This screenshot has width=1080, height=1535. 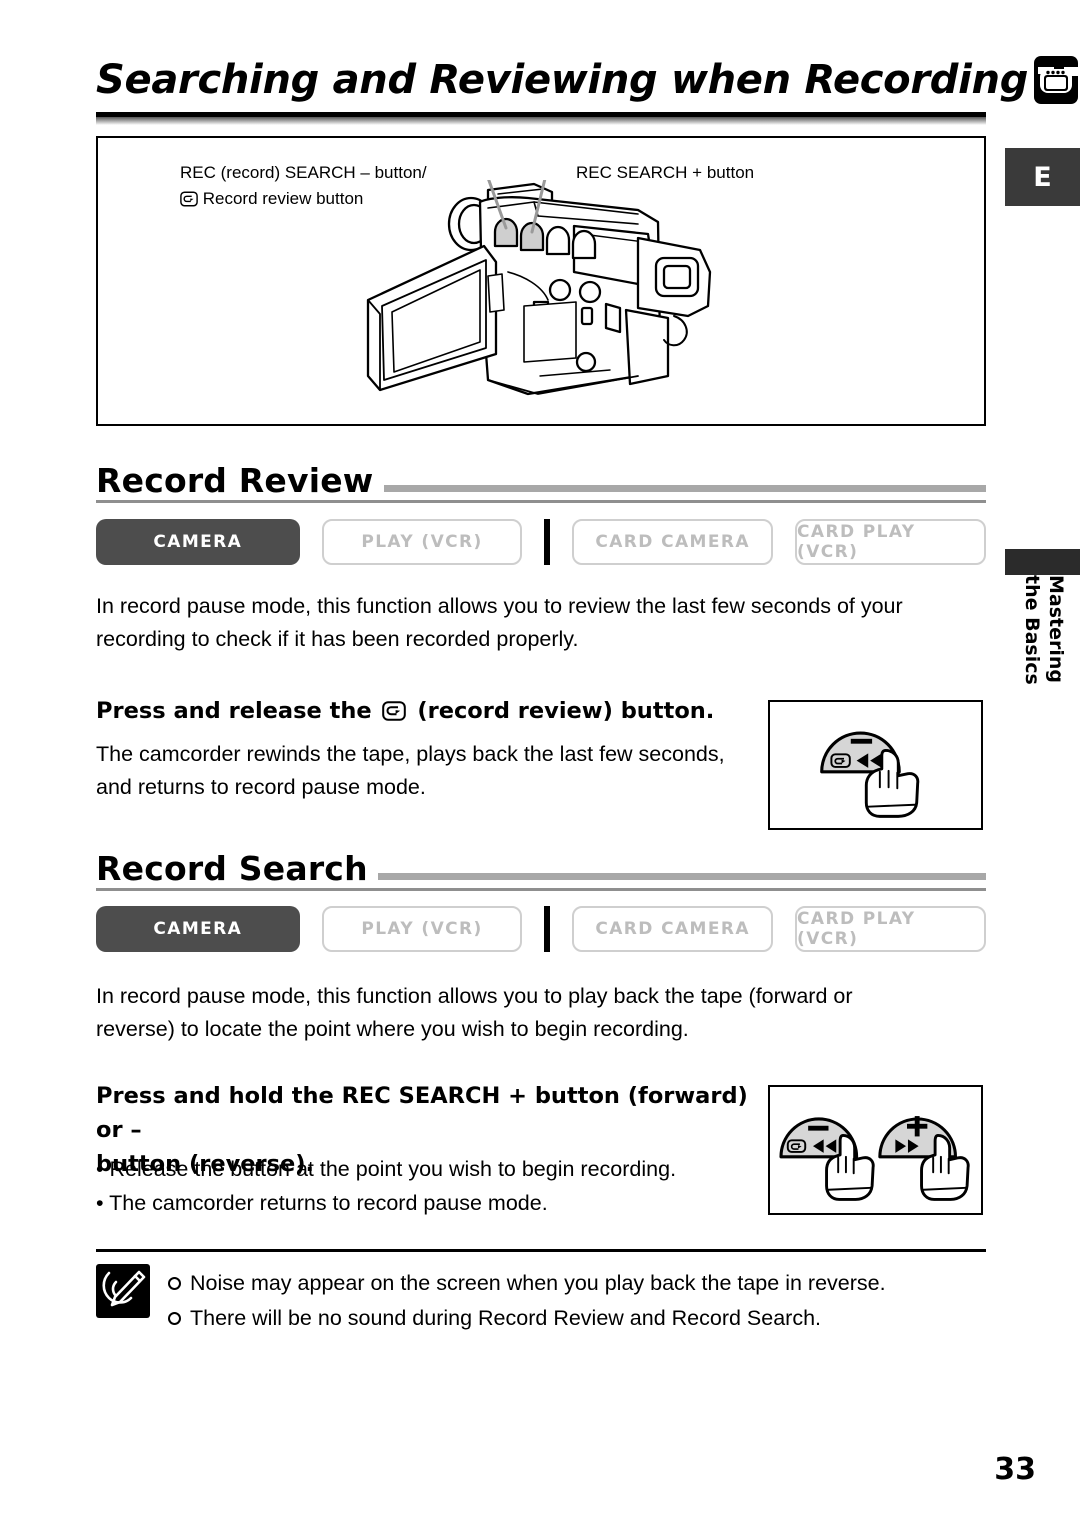 What do you see at coordinates (1015, 1469) in the screenshot?
I see `page-number: 33` at bounding box center [1015, 1469].